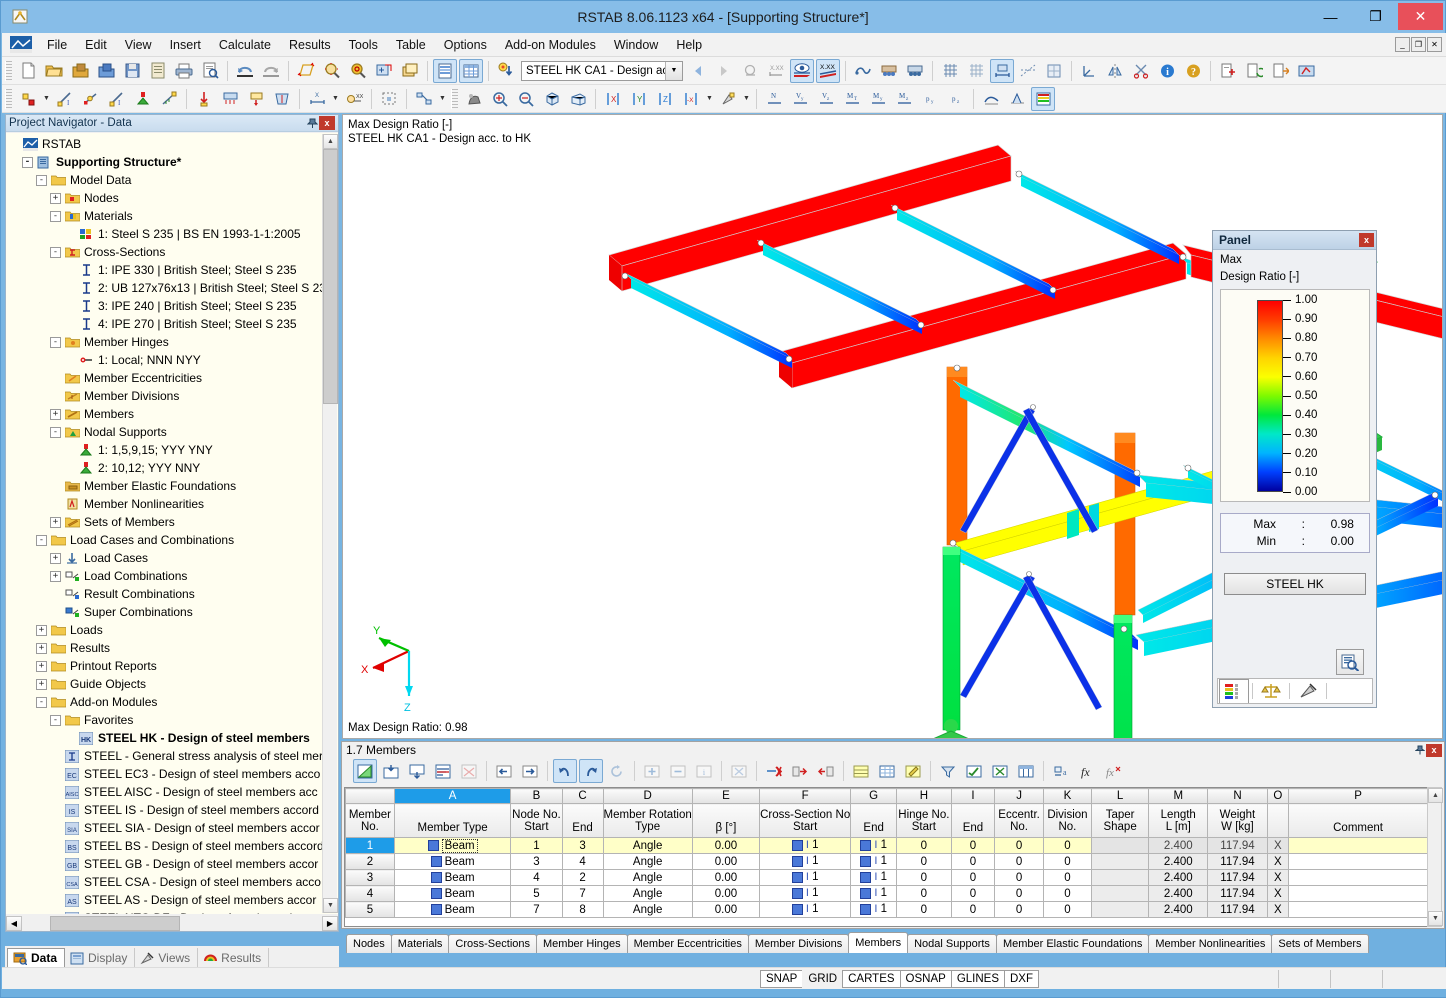 Image resolution: width=1446 pixels, height=998 pixels. I want to click on table-tab-cross-sections: Cross-Sections, so click(492, 943).